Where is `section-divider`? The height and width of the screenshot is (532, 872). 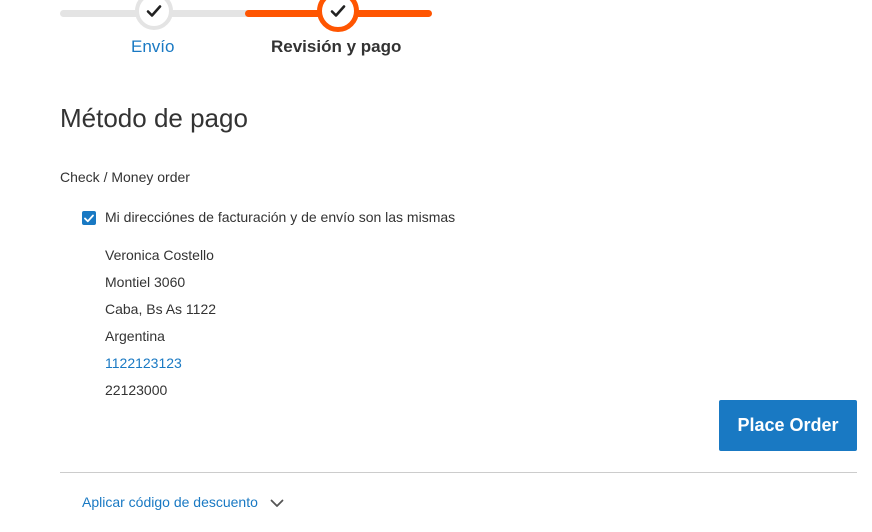
section-divider is located at coordinates (458, 472).